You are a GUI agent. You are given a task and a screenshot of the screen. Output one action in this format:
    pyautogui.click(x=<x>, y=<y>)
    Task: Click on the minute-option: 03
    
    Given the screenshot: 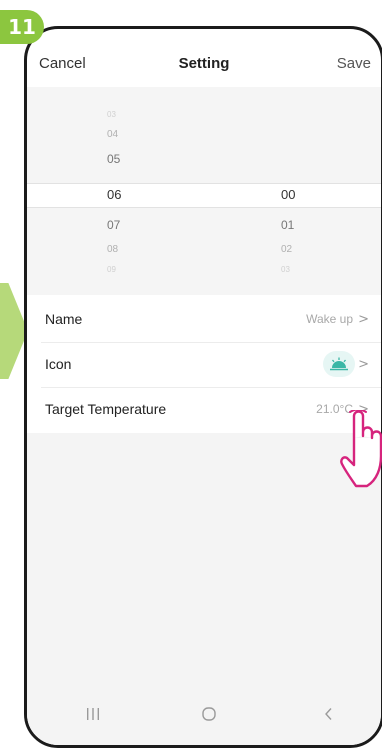 What is the action you would take?
    pyautogui.click(x=296, y=269)
    